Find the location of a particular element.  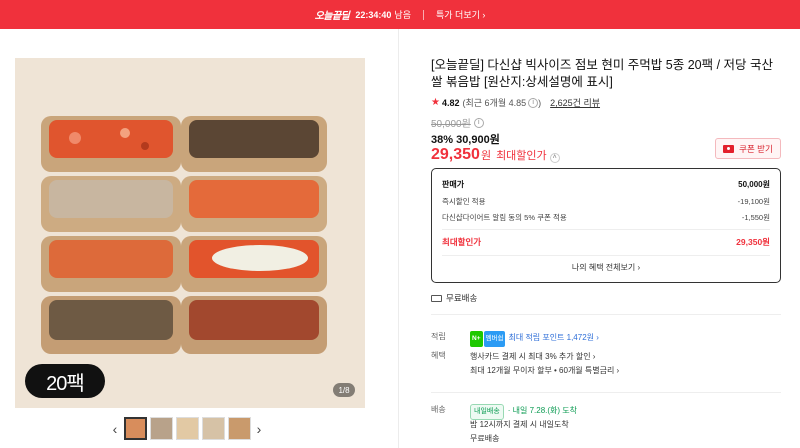

delivery-label: 배송 is located at coordinates (438, 409).